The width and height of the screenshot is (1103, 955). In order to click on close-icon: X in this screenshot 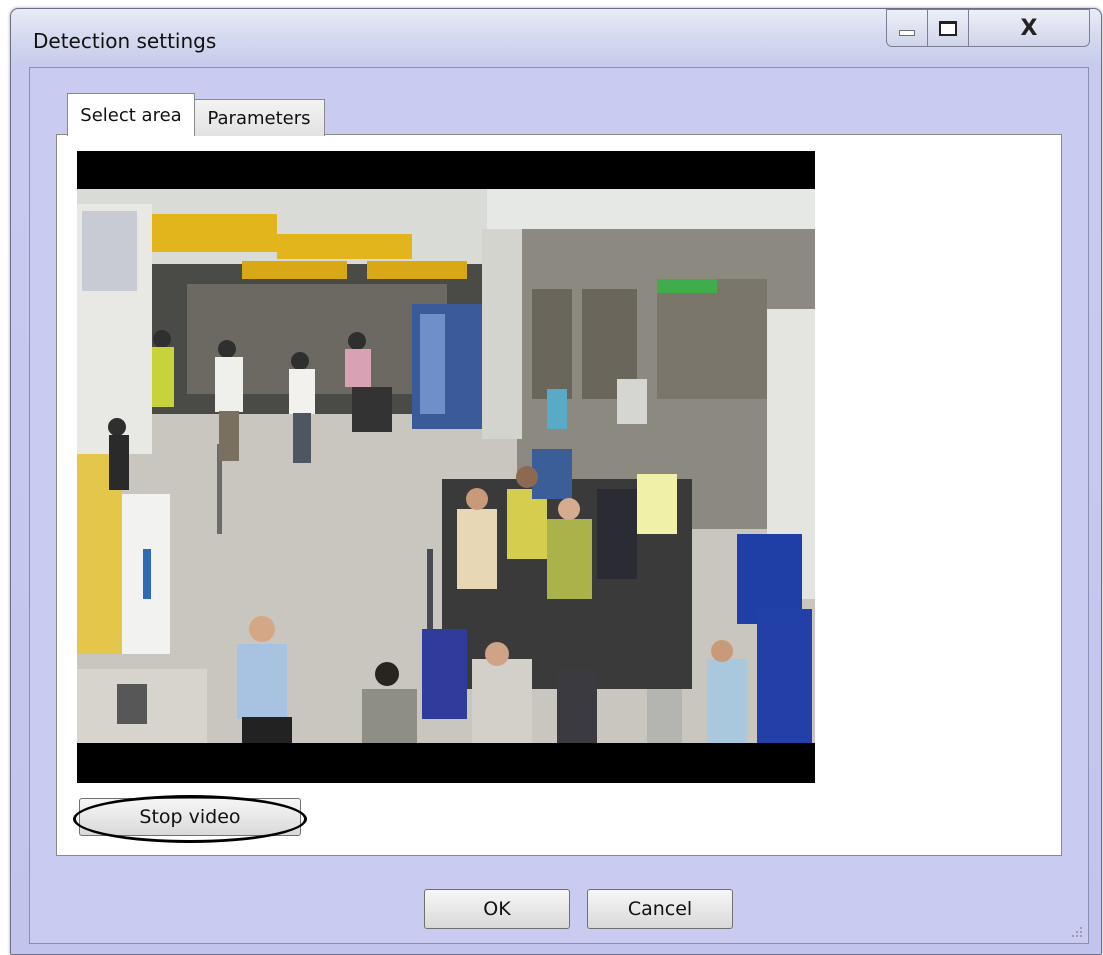, I will do `click(1029, 28)`.